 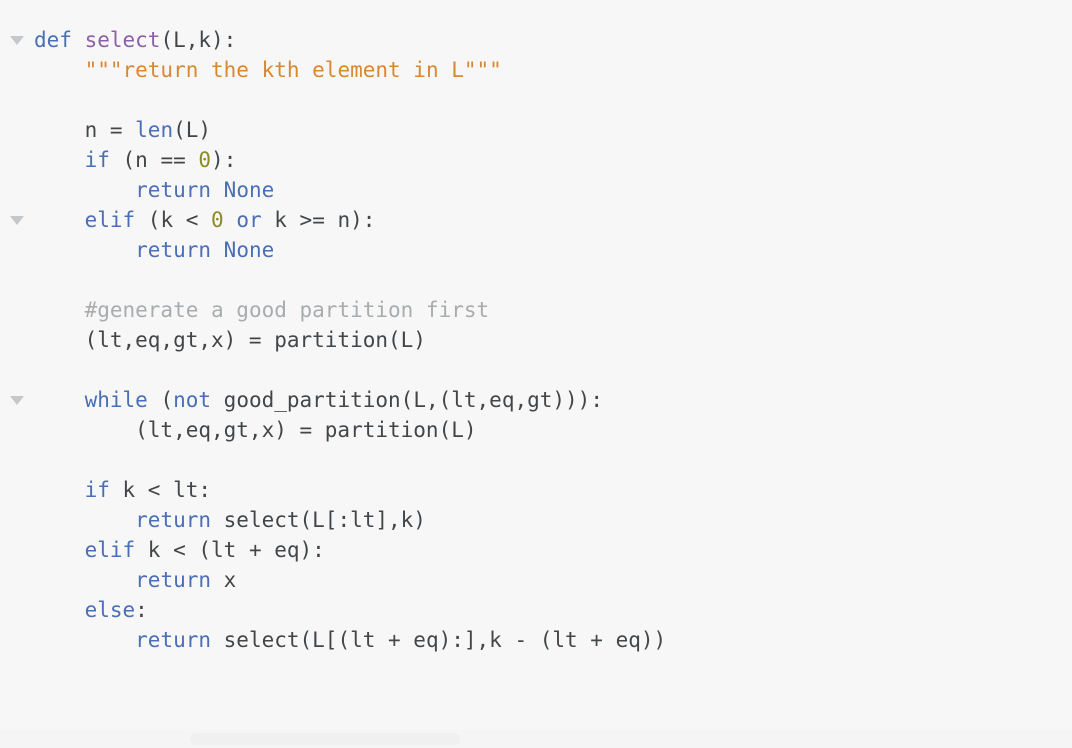 What do you see at coordinates (325, 739) in the screenshot?
I see `horizontal-scrollbar-thumb` at bounding box center [325, 739].